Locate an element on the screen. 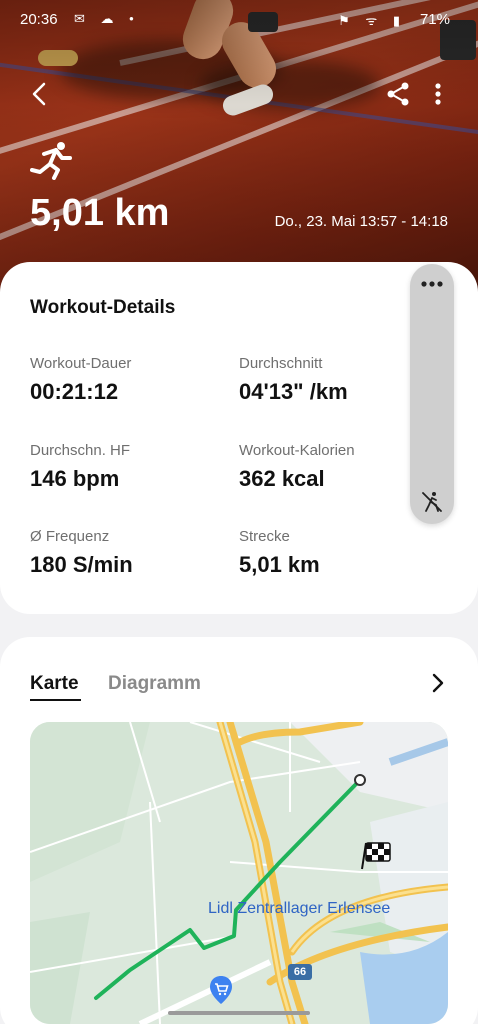 The width and height of the screenshot is (478, 1024). home-indicator is located at coordinates (239, 1013).